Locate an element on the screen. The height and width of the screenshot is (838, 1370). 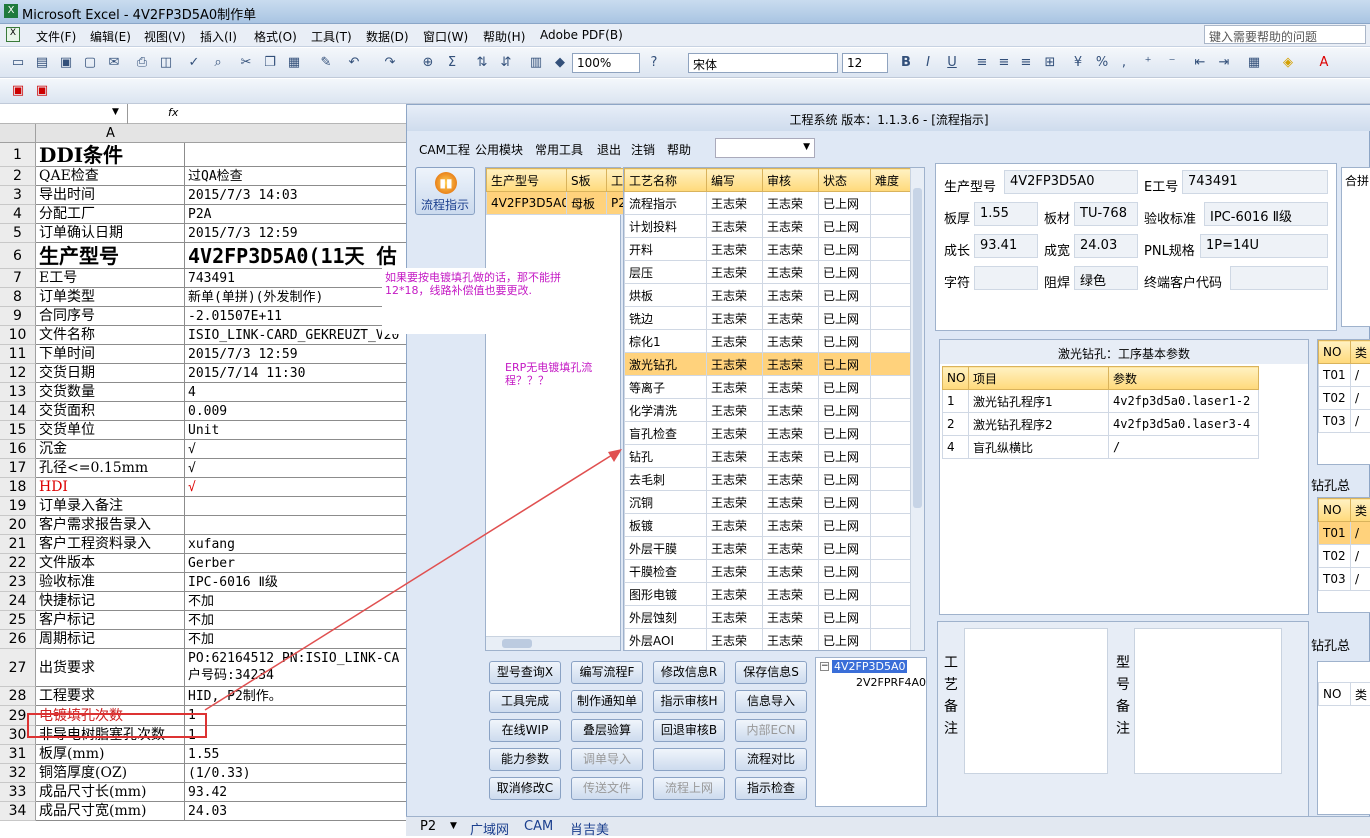
cell-b: PO:62164512 PN:ISIO_LINK-CA户号码:34234 is located at coordinates (296, 668).